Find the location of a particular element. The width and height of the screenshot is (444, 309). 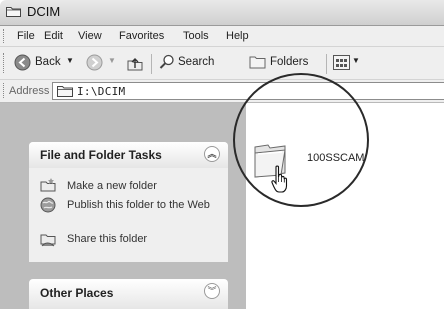

menu-tools: Tools is located at coordinates (196, 36).